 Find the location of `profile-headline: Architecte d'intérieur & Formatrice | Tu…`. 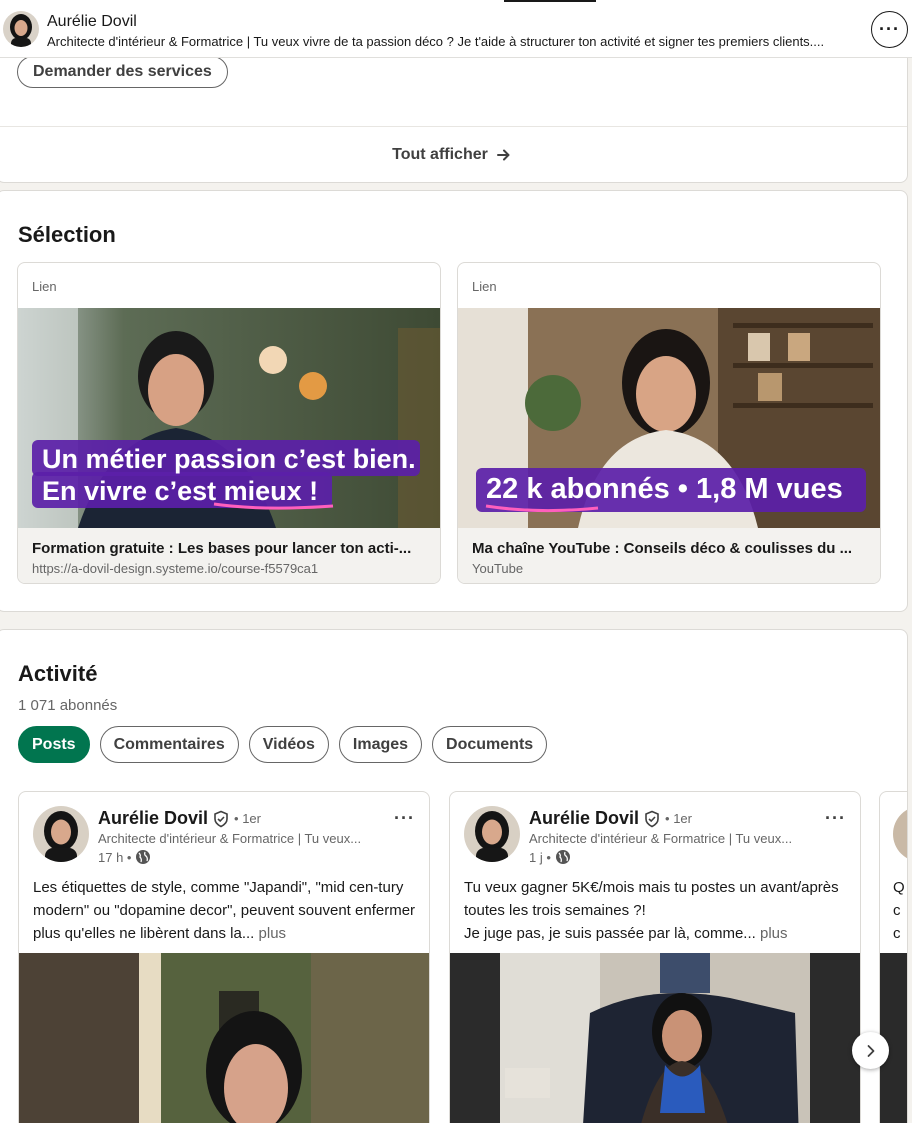

profile-headline: Architecte d'intérieur & Formatrice | Tu… is located at coordinates (436, 41).